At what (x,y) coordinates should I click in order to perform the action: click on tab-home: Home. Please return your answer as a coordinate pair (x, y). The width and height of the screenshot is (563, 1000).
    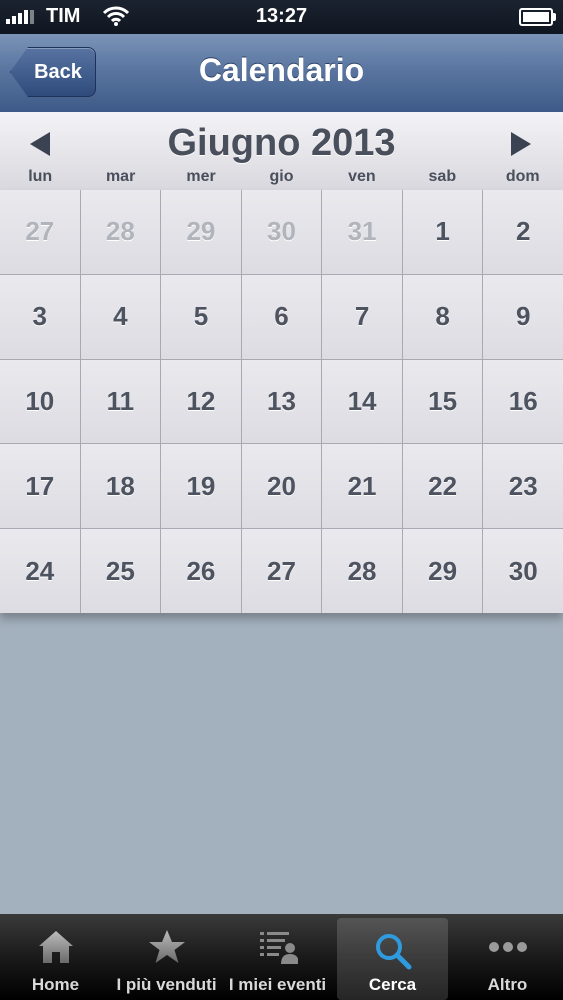
    Looking at the image, I should click on (55, 957).